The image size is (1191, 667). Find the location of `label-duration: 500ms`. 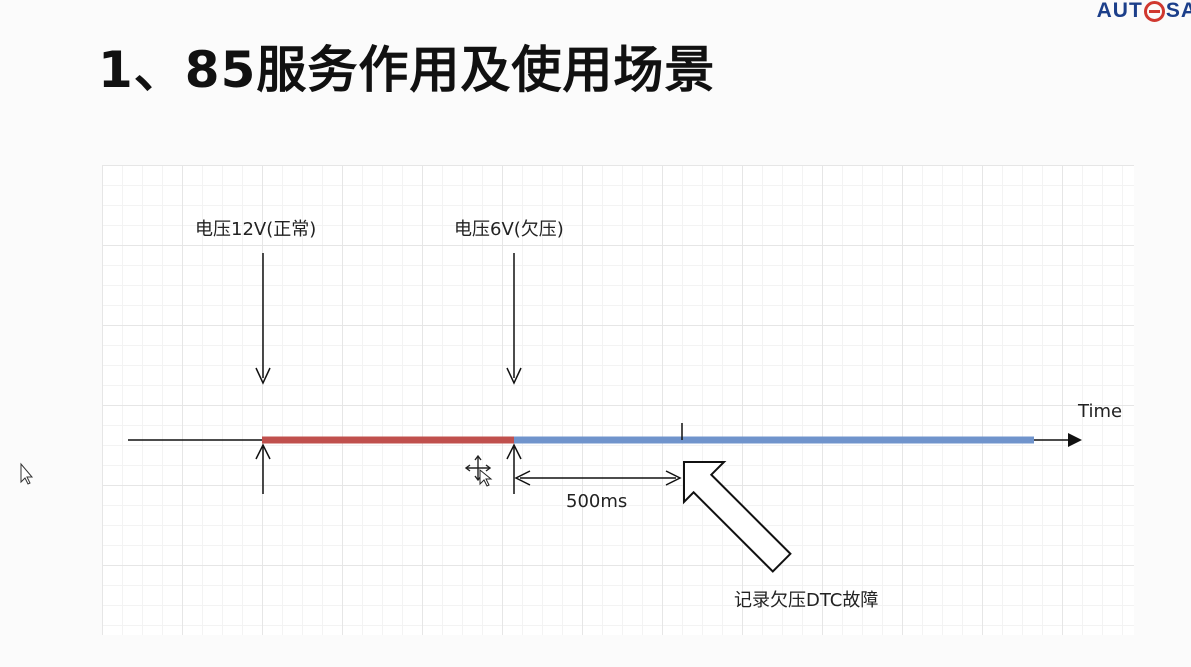

label-duration: 500ms is located at coordinates (597, 501).